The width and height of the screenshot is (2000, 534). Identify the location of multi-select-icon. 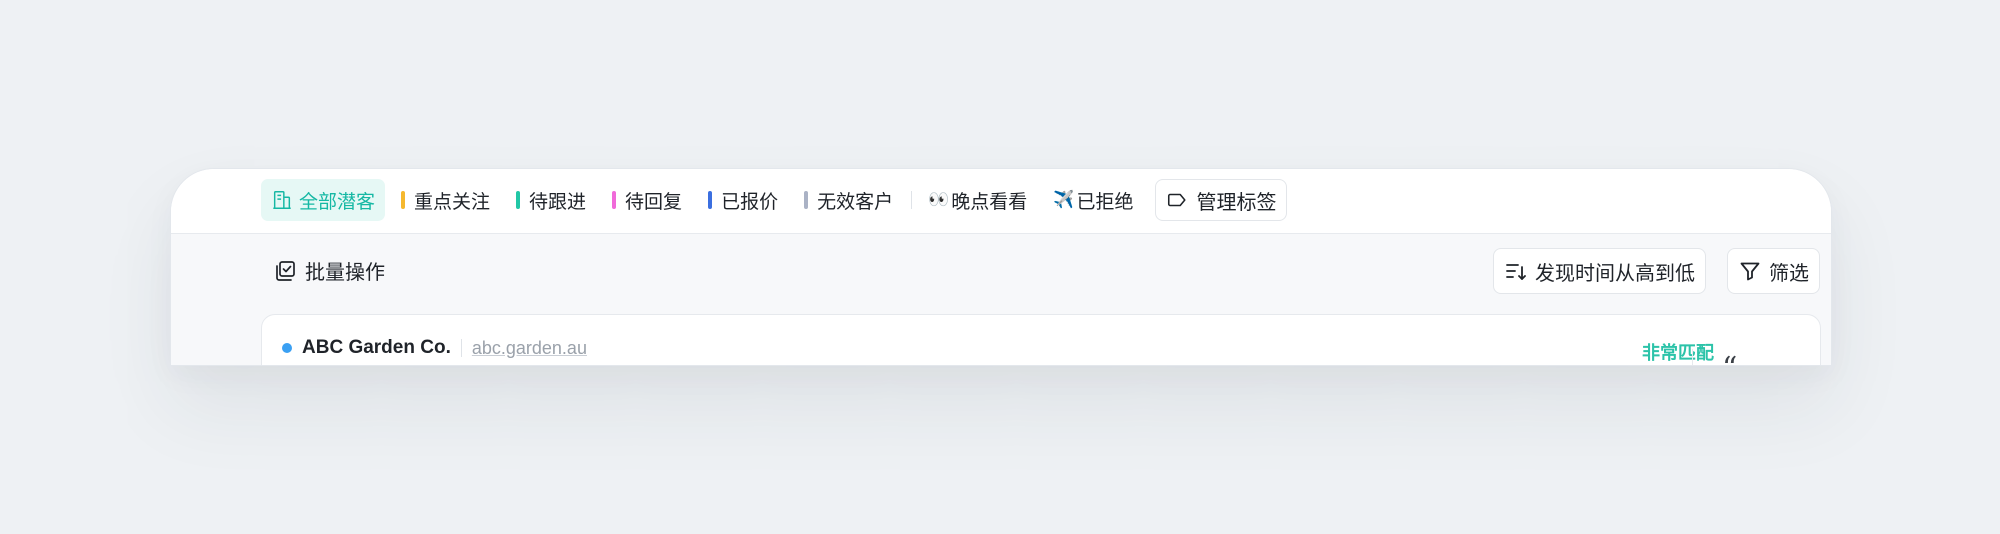
(285, 270).